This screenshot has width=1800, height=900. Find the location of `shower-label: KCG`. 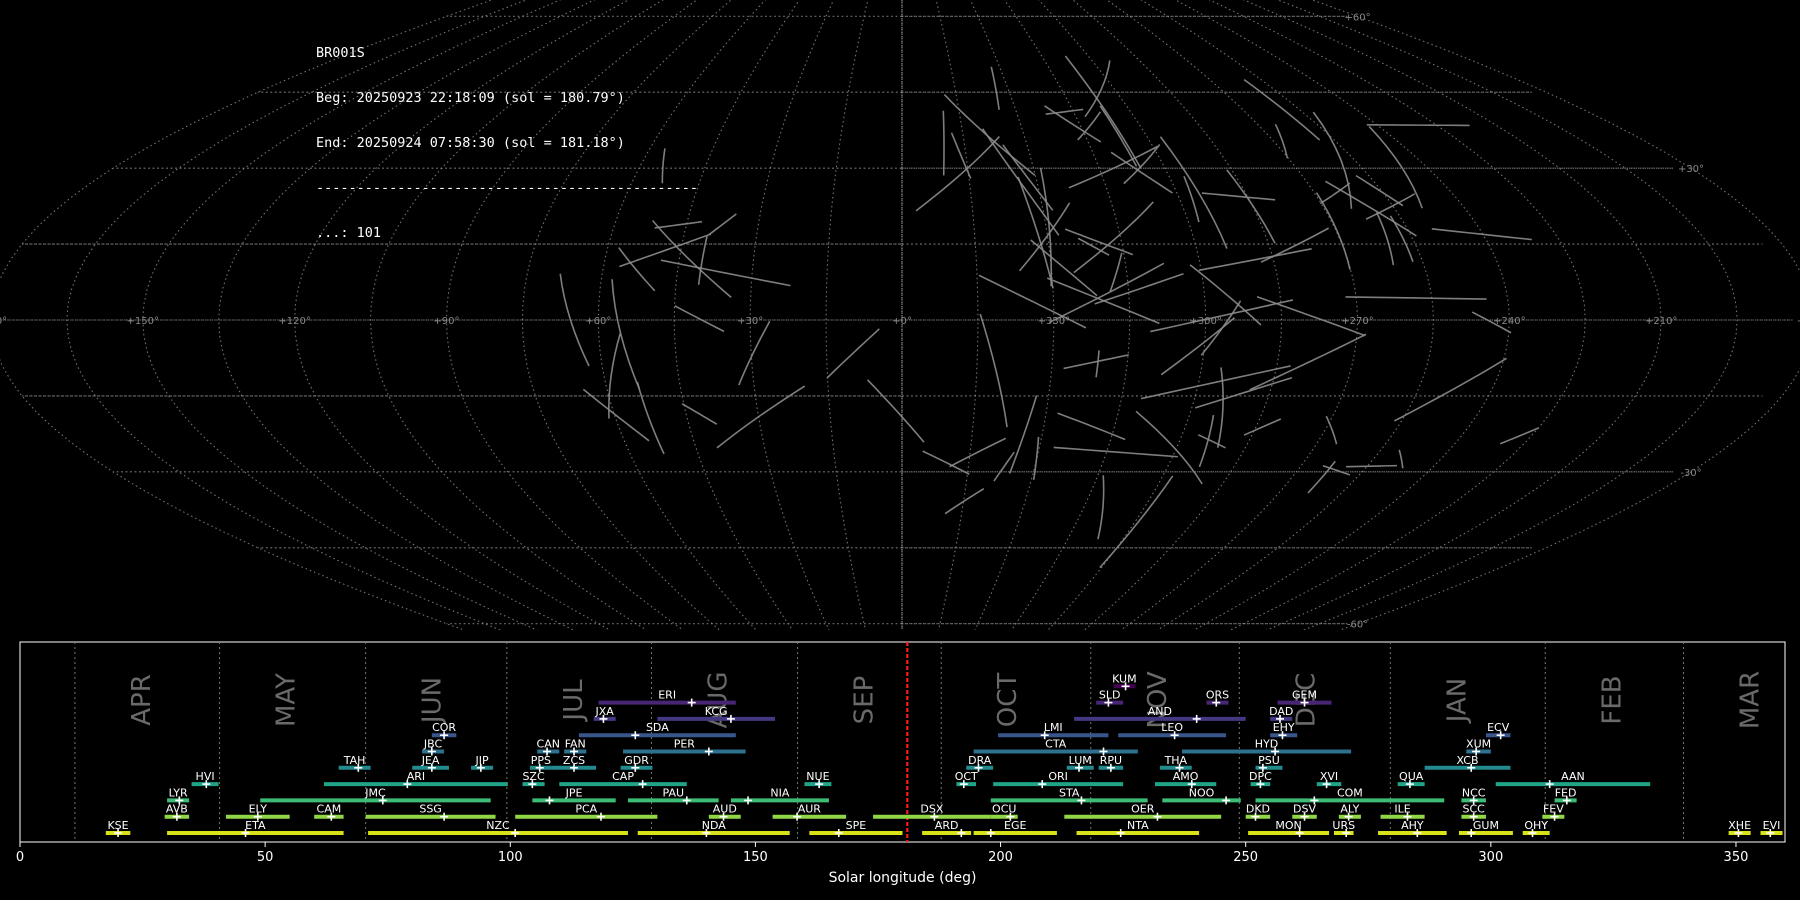

shower-label: KCG is located at coordinates (716, 711).